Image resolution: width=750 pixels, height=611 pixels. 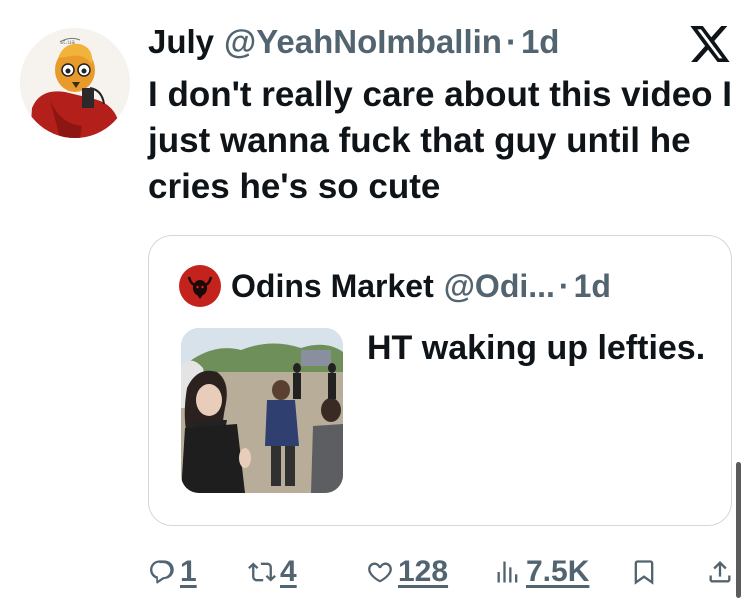 I want to click on views-chart-icon, so click(x=507, y=572).